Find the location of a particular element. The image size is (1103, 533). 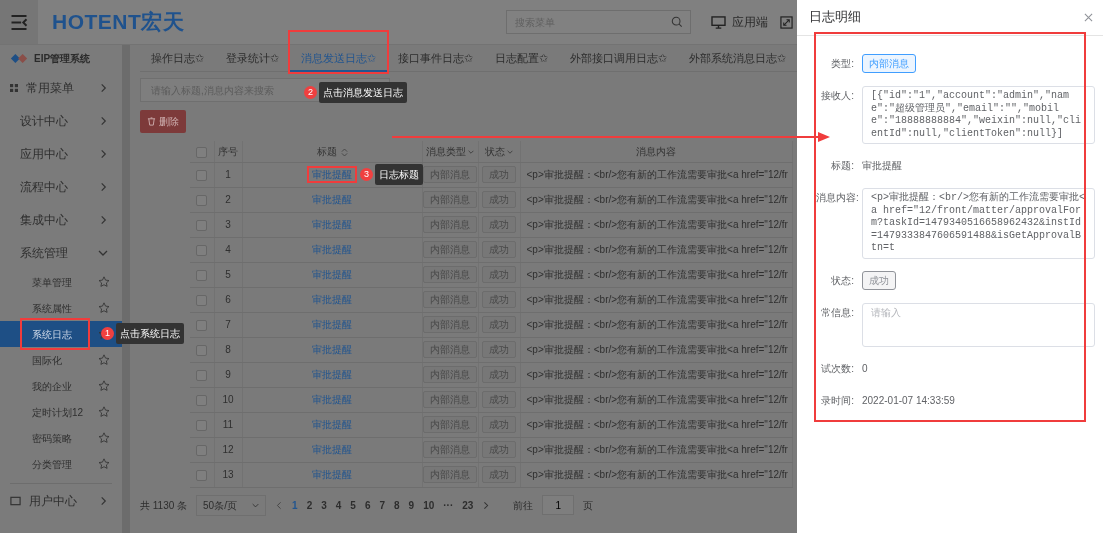

logo: HOTENT宏天 is located at coordinates (118, 22).